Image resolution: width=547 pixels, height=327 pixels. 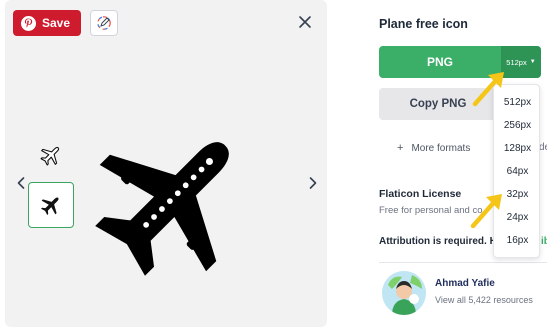 I want to click on size-selected: 512px, so click(x=516, y=62).